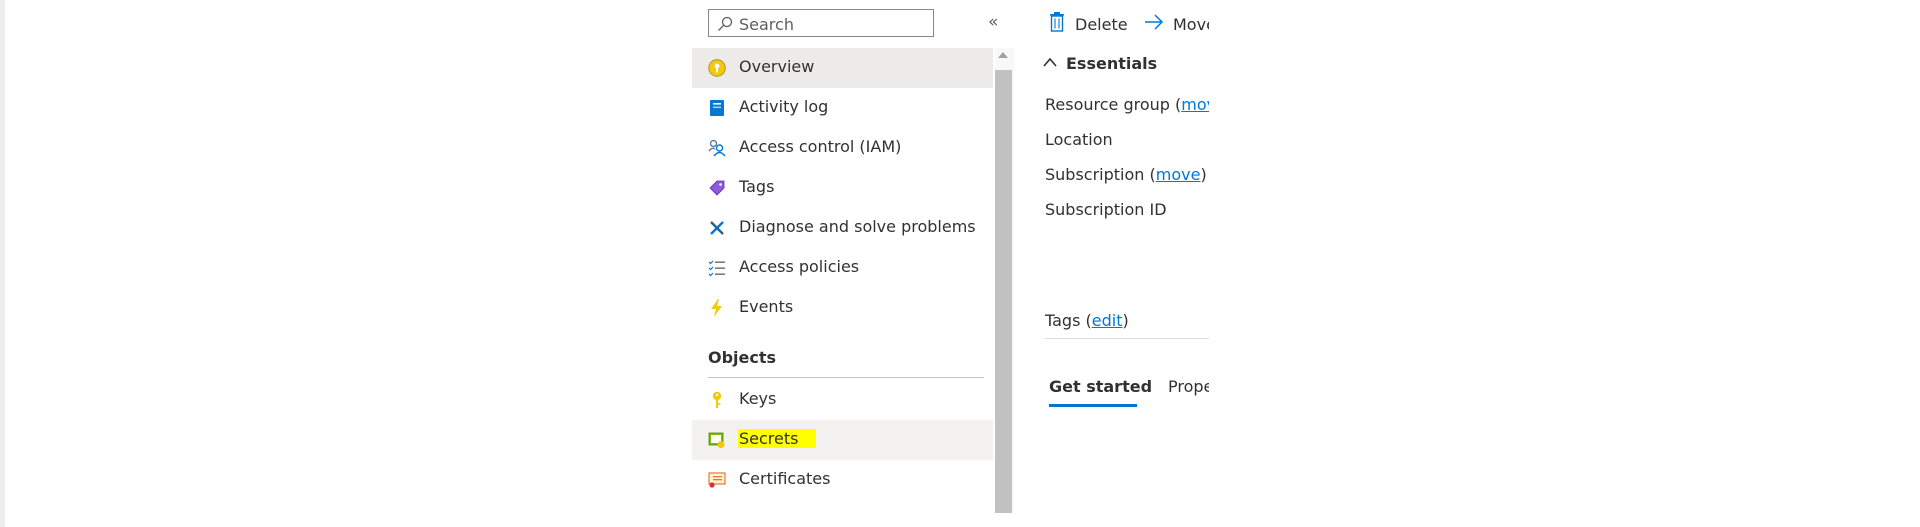 This screenshot has height=527, width=1920. I want to click on menu-item-access-control: Access control (IAM), so click(842, 148).